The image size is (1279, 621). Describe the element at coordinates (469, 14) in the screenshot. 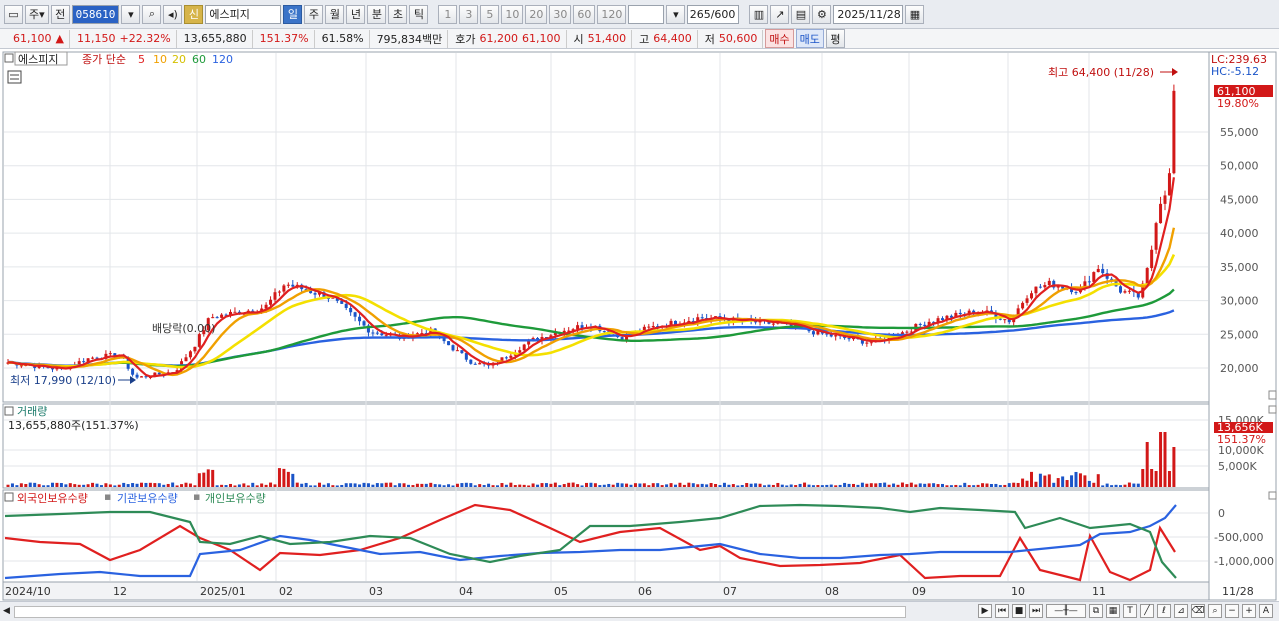

I see `interval-3: 3` at that location.